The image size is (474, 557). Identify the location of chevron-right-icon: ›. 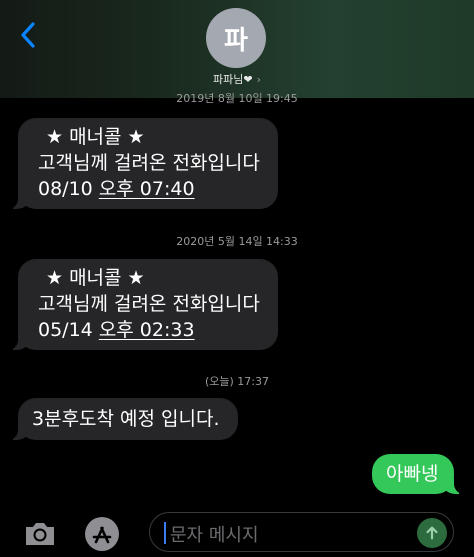
(258, 79).